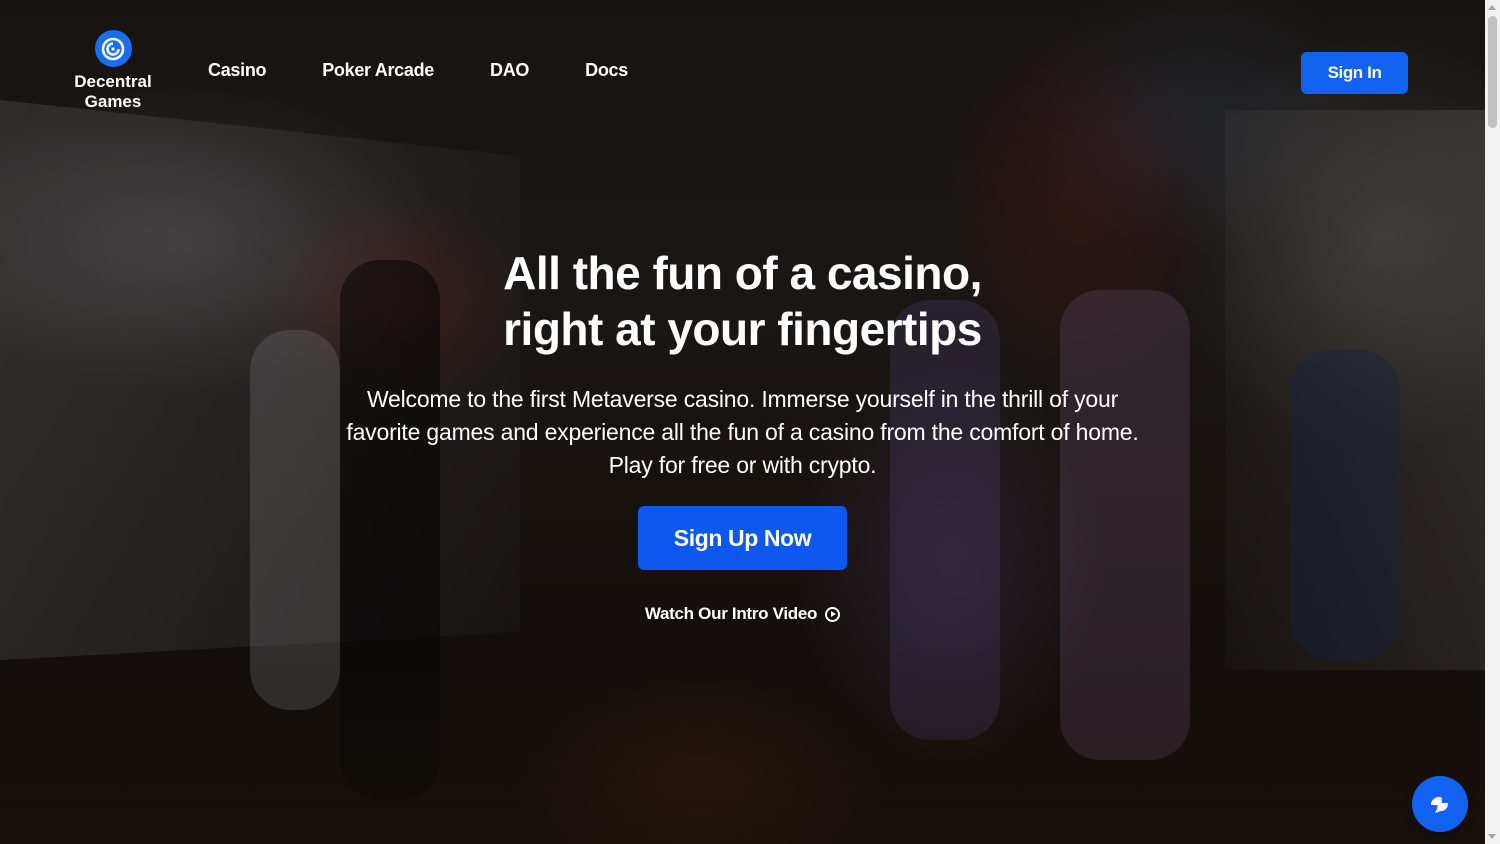  I want to click on scrollbar-thumb, so click(1492, 72).